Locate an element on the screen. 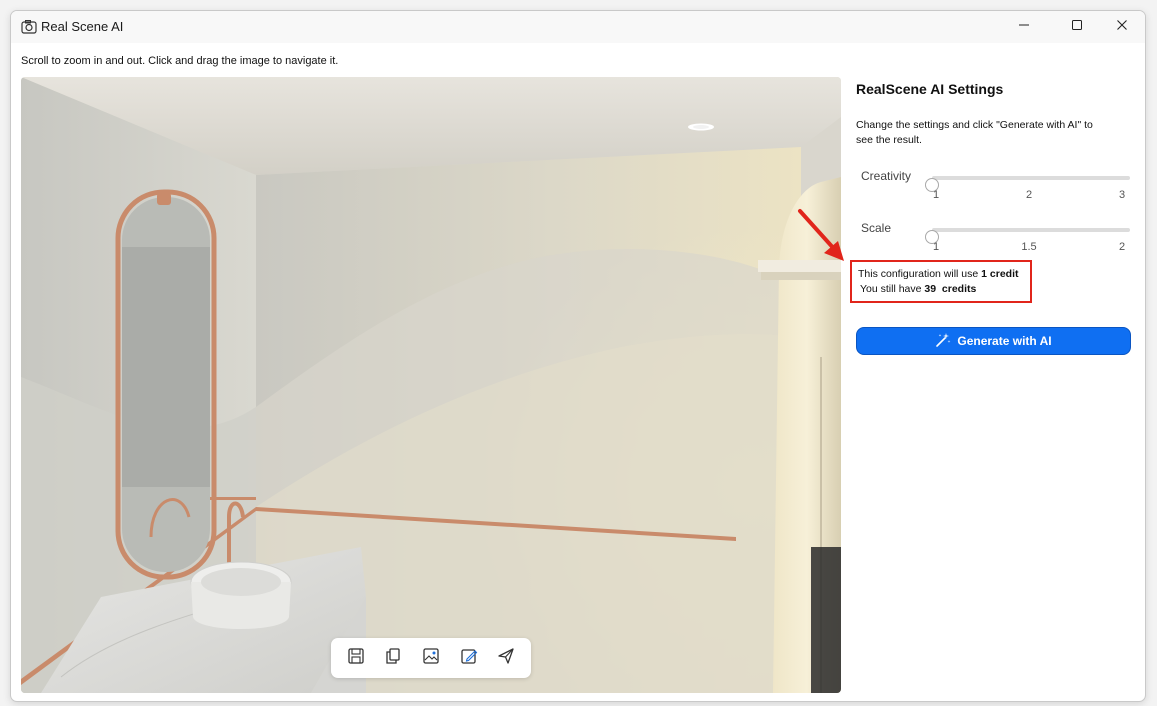  settings-title: RealScene AI Settings is located at coordinates (930, 89).